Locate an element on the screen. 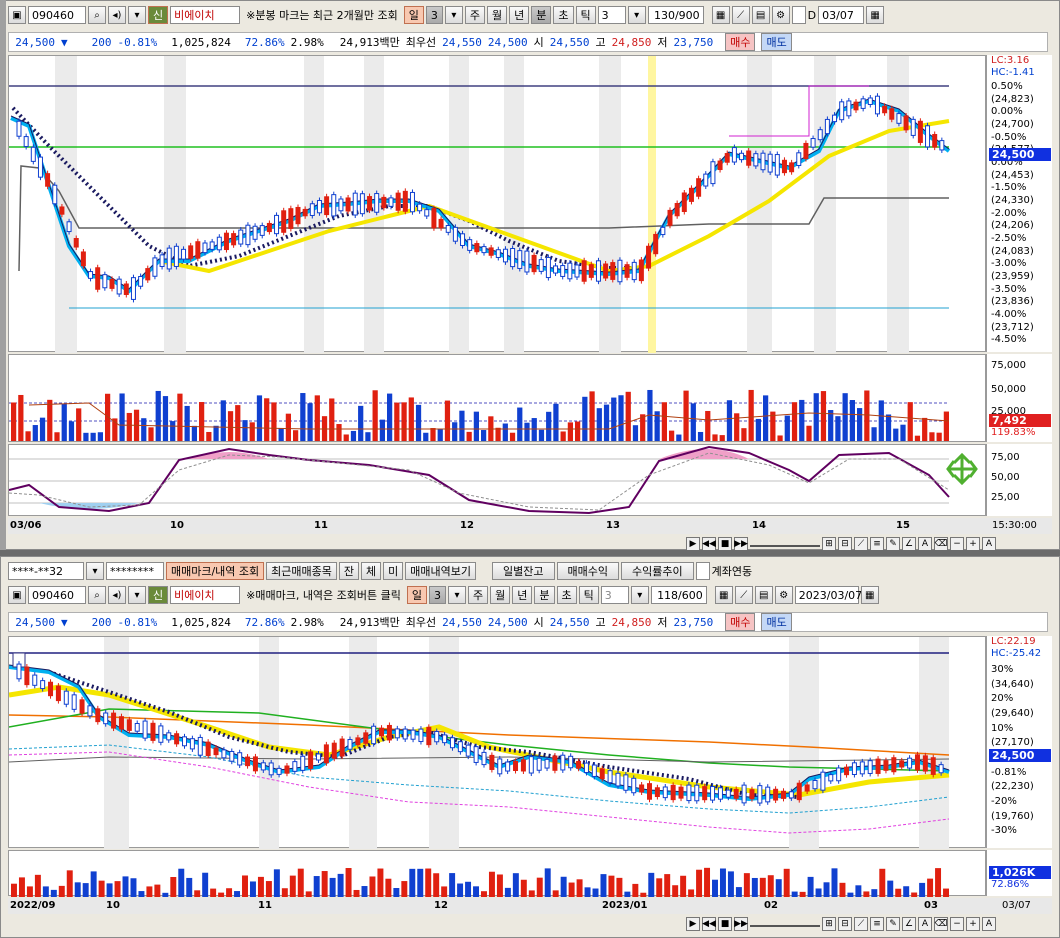  trade-profit-button: 매매수익 is located at coordinates (587, 571).